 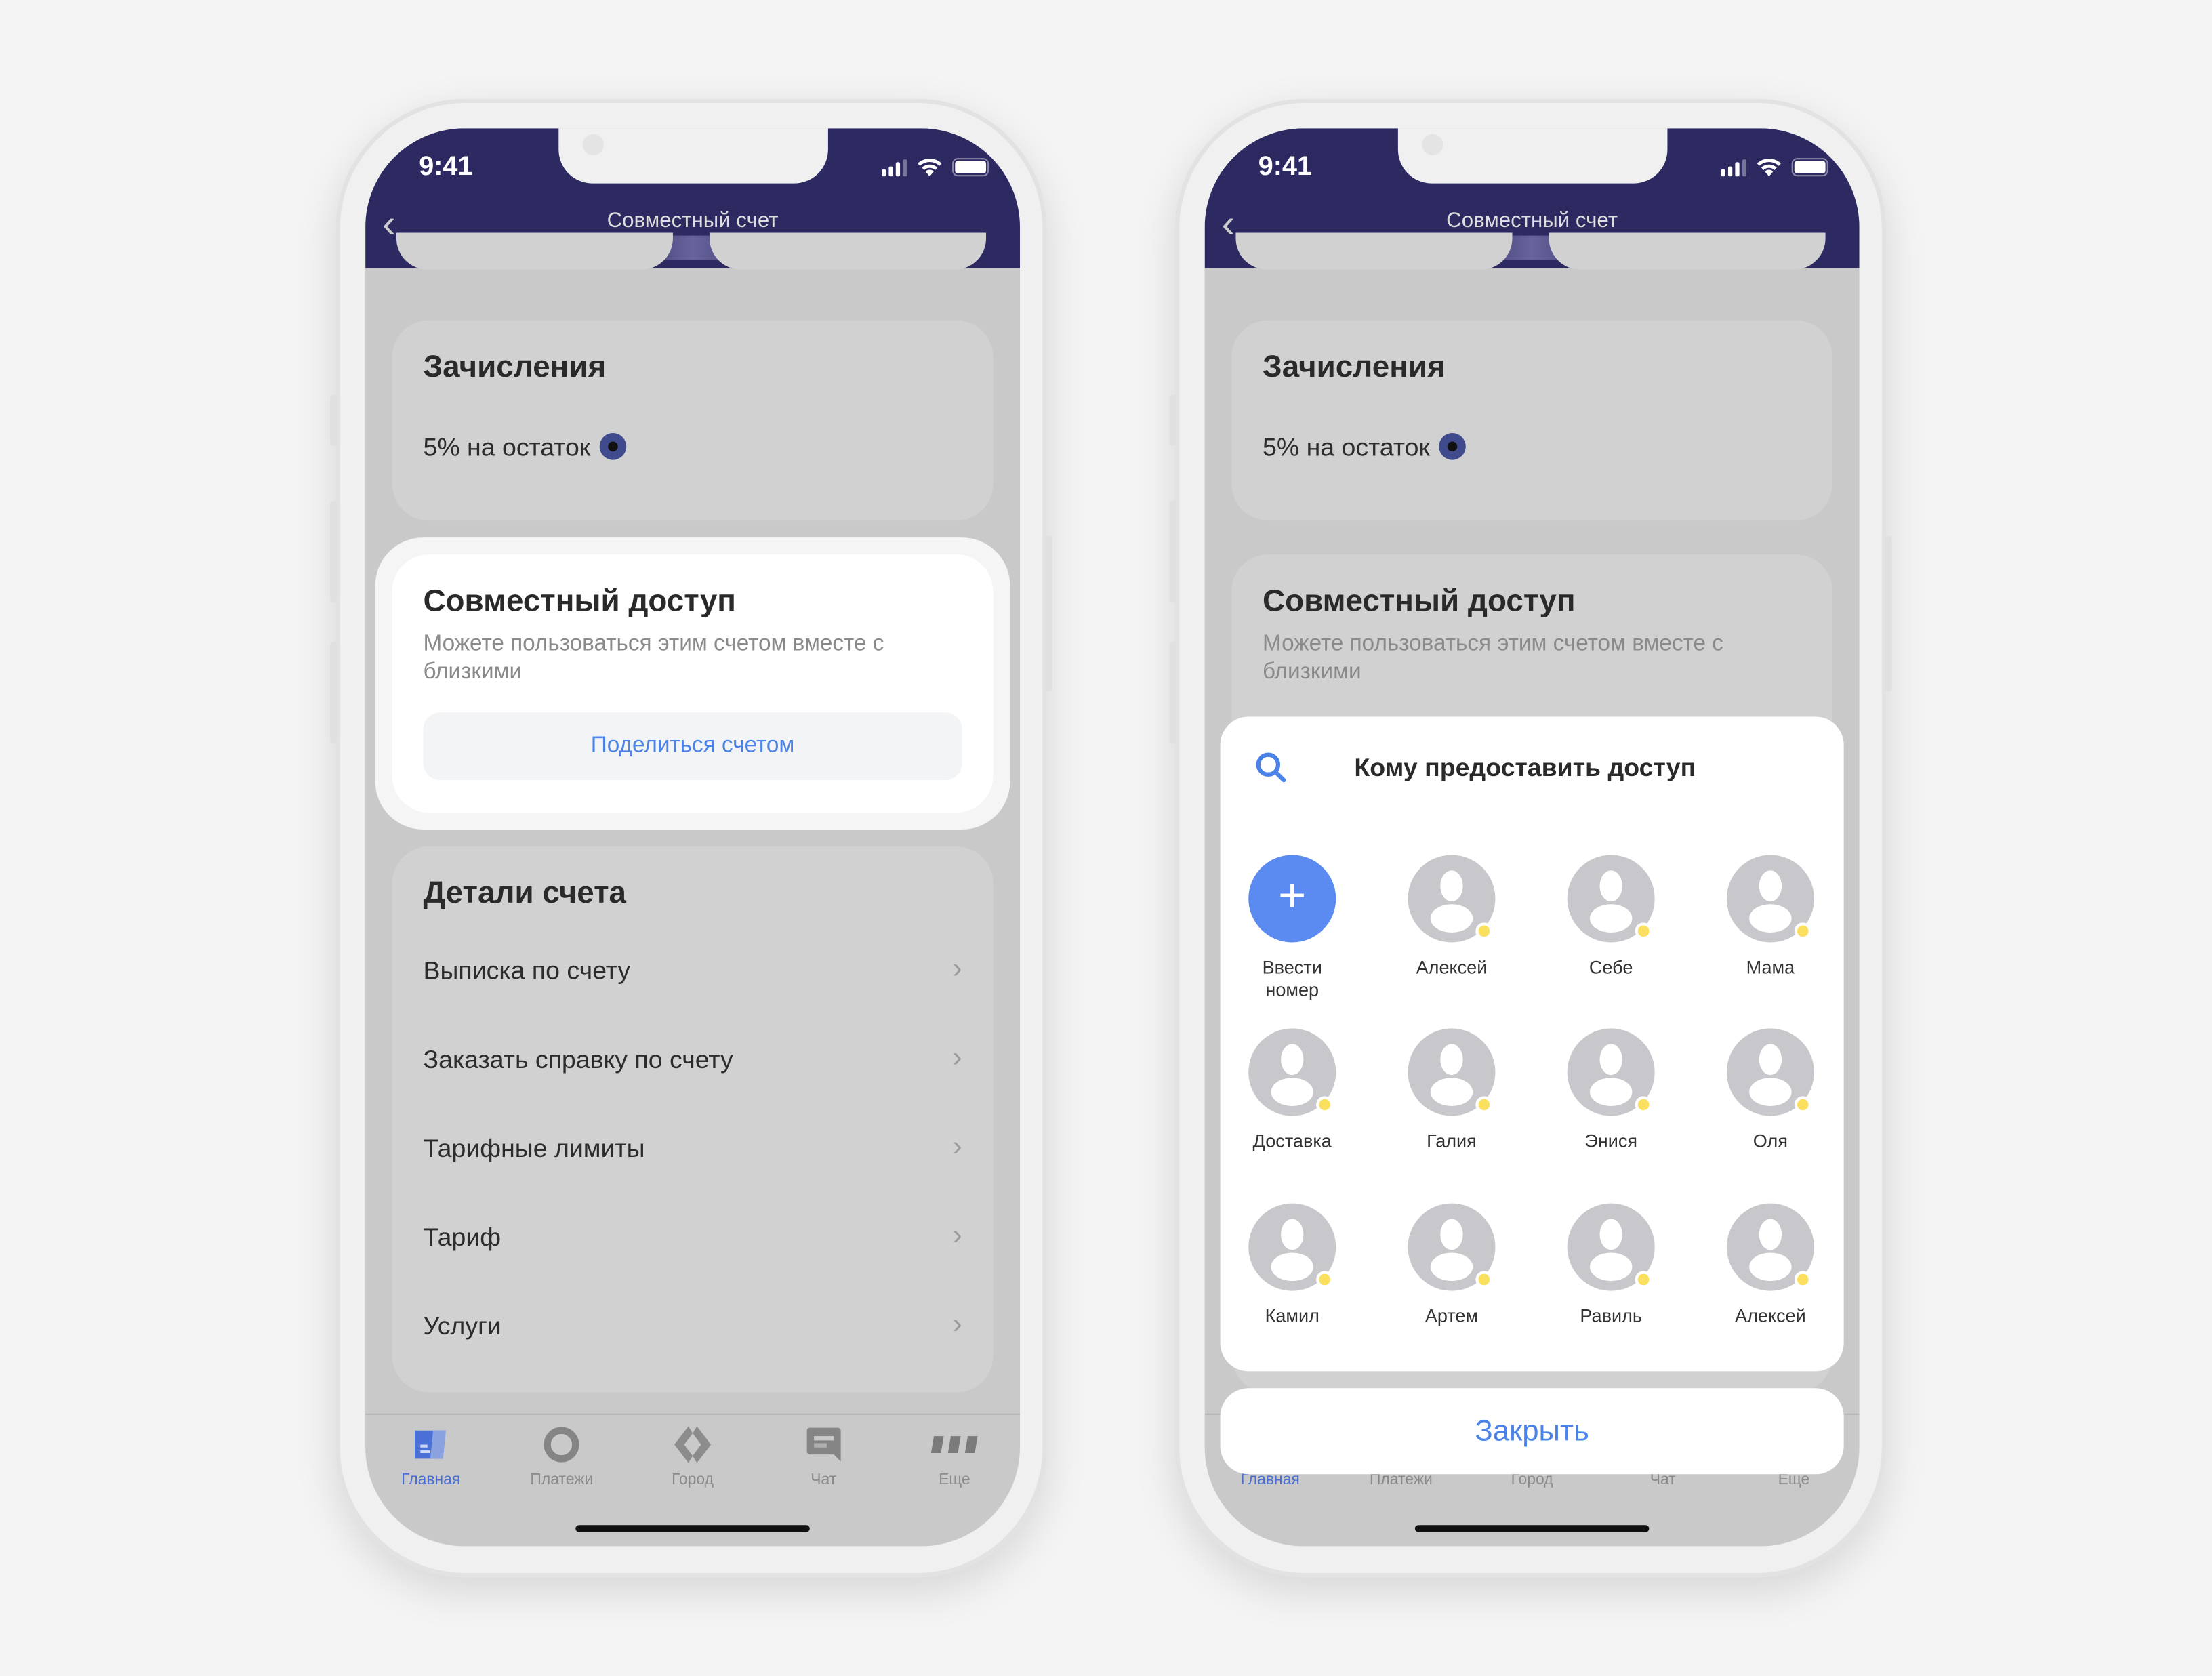 What do you see at coordinates (692, 1147) in the screenshot?
I see `details-row: Тарифные лимиты ›` at bounding box center [692, 1147].